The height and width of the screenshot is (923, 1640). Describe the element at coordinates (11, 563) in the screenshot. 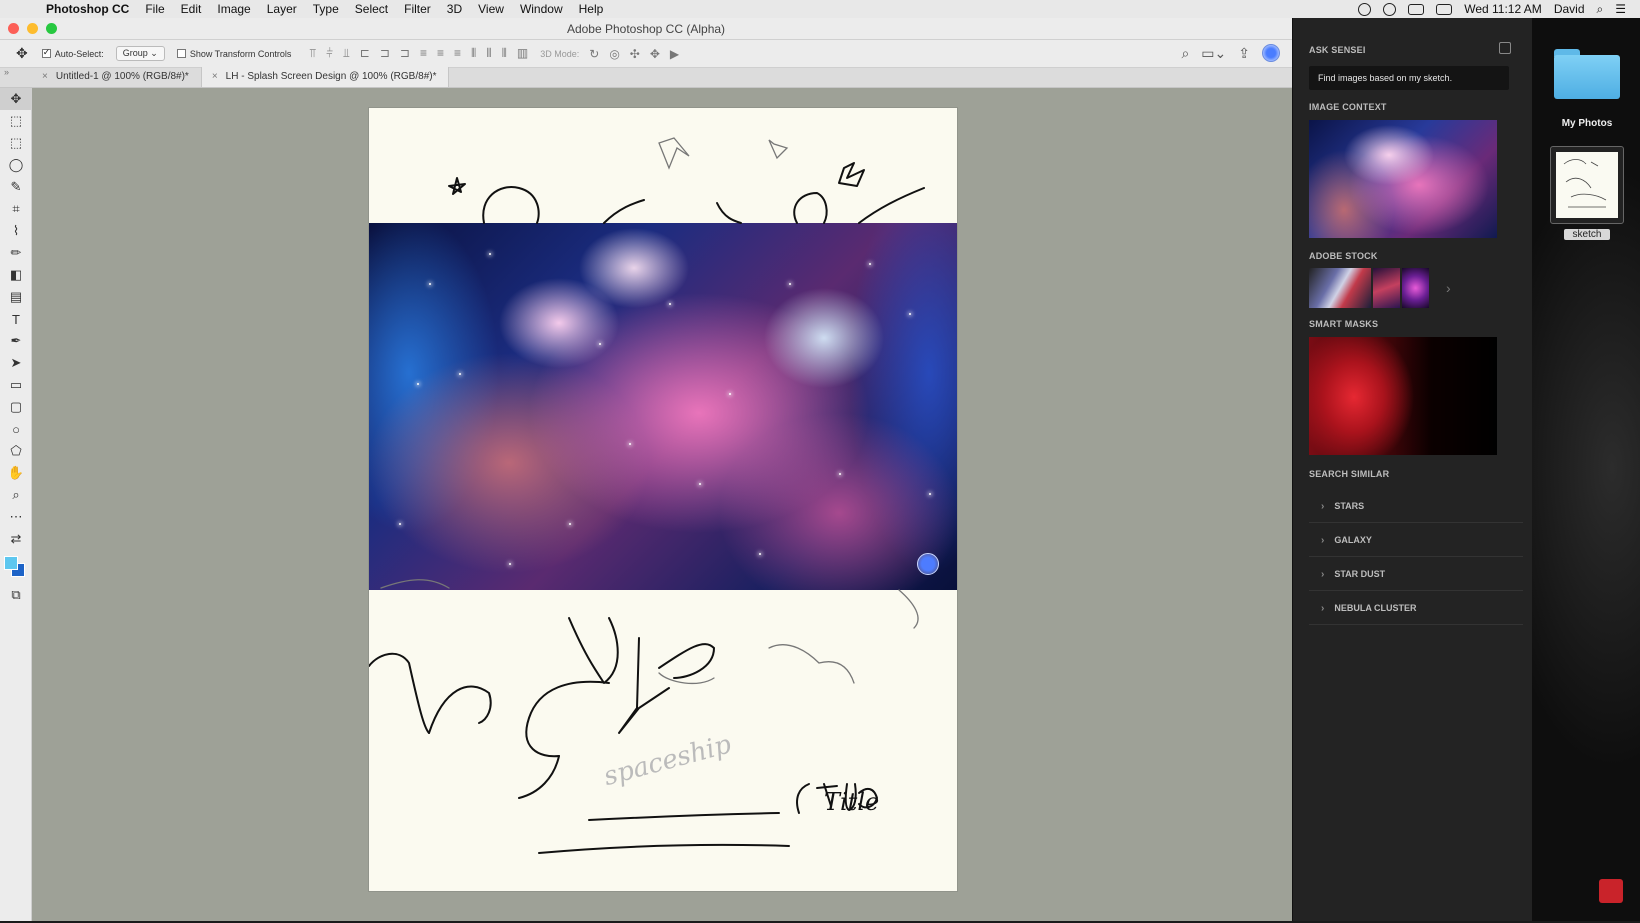

I see `foreground-color-swatch` at that location.